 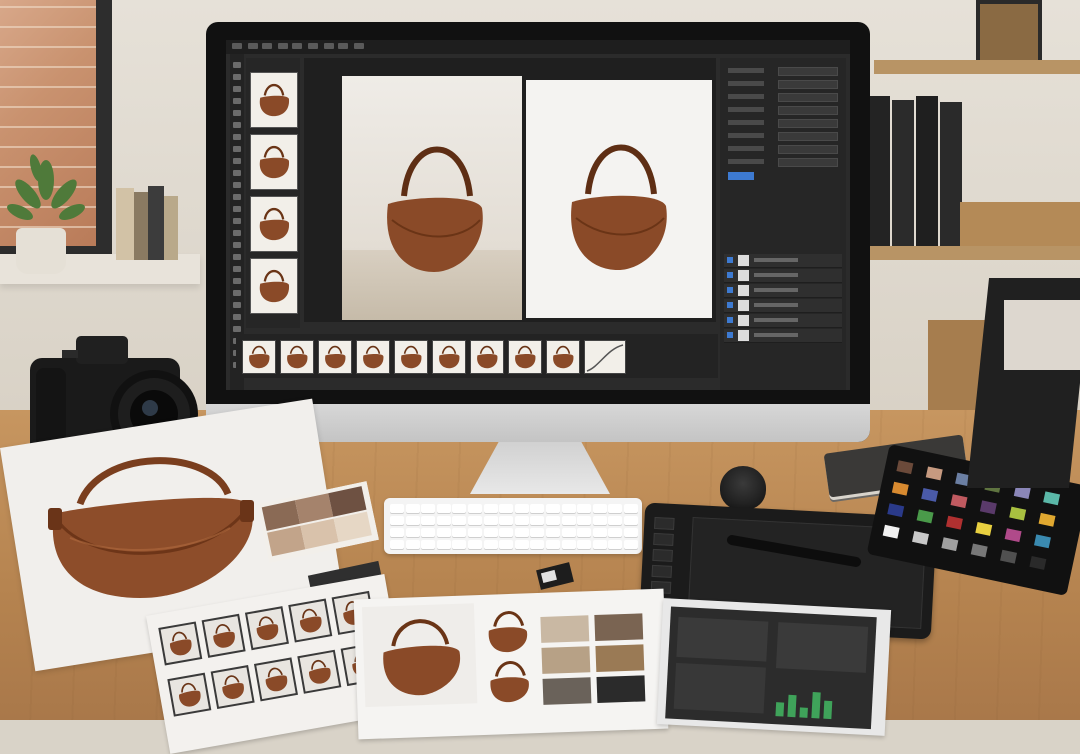 What do you see at coordinates (619, 627) in the screenshot?
I see `print-swatch` at bounding box center [619, 627].